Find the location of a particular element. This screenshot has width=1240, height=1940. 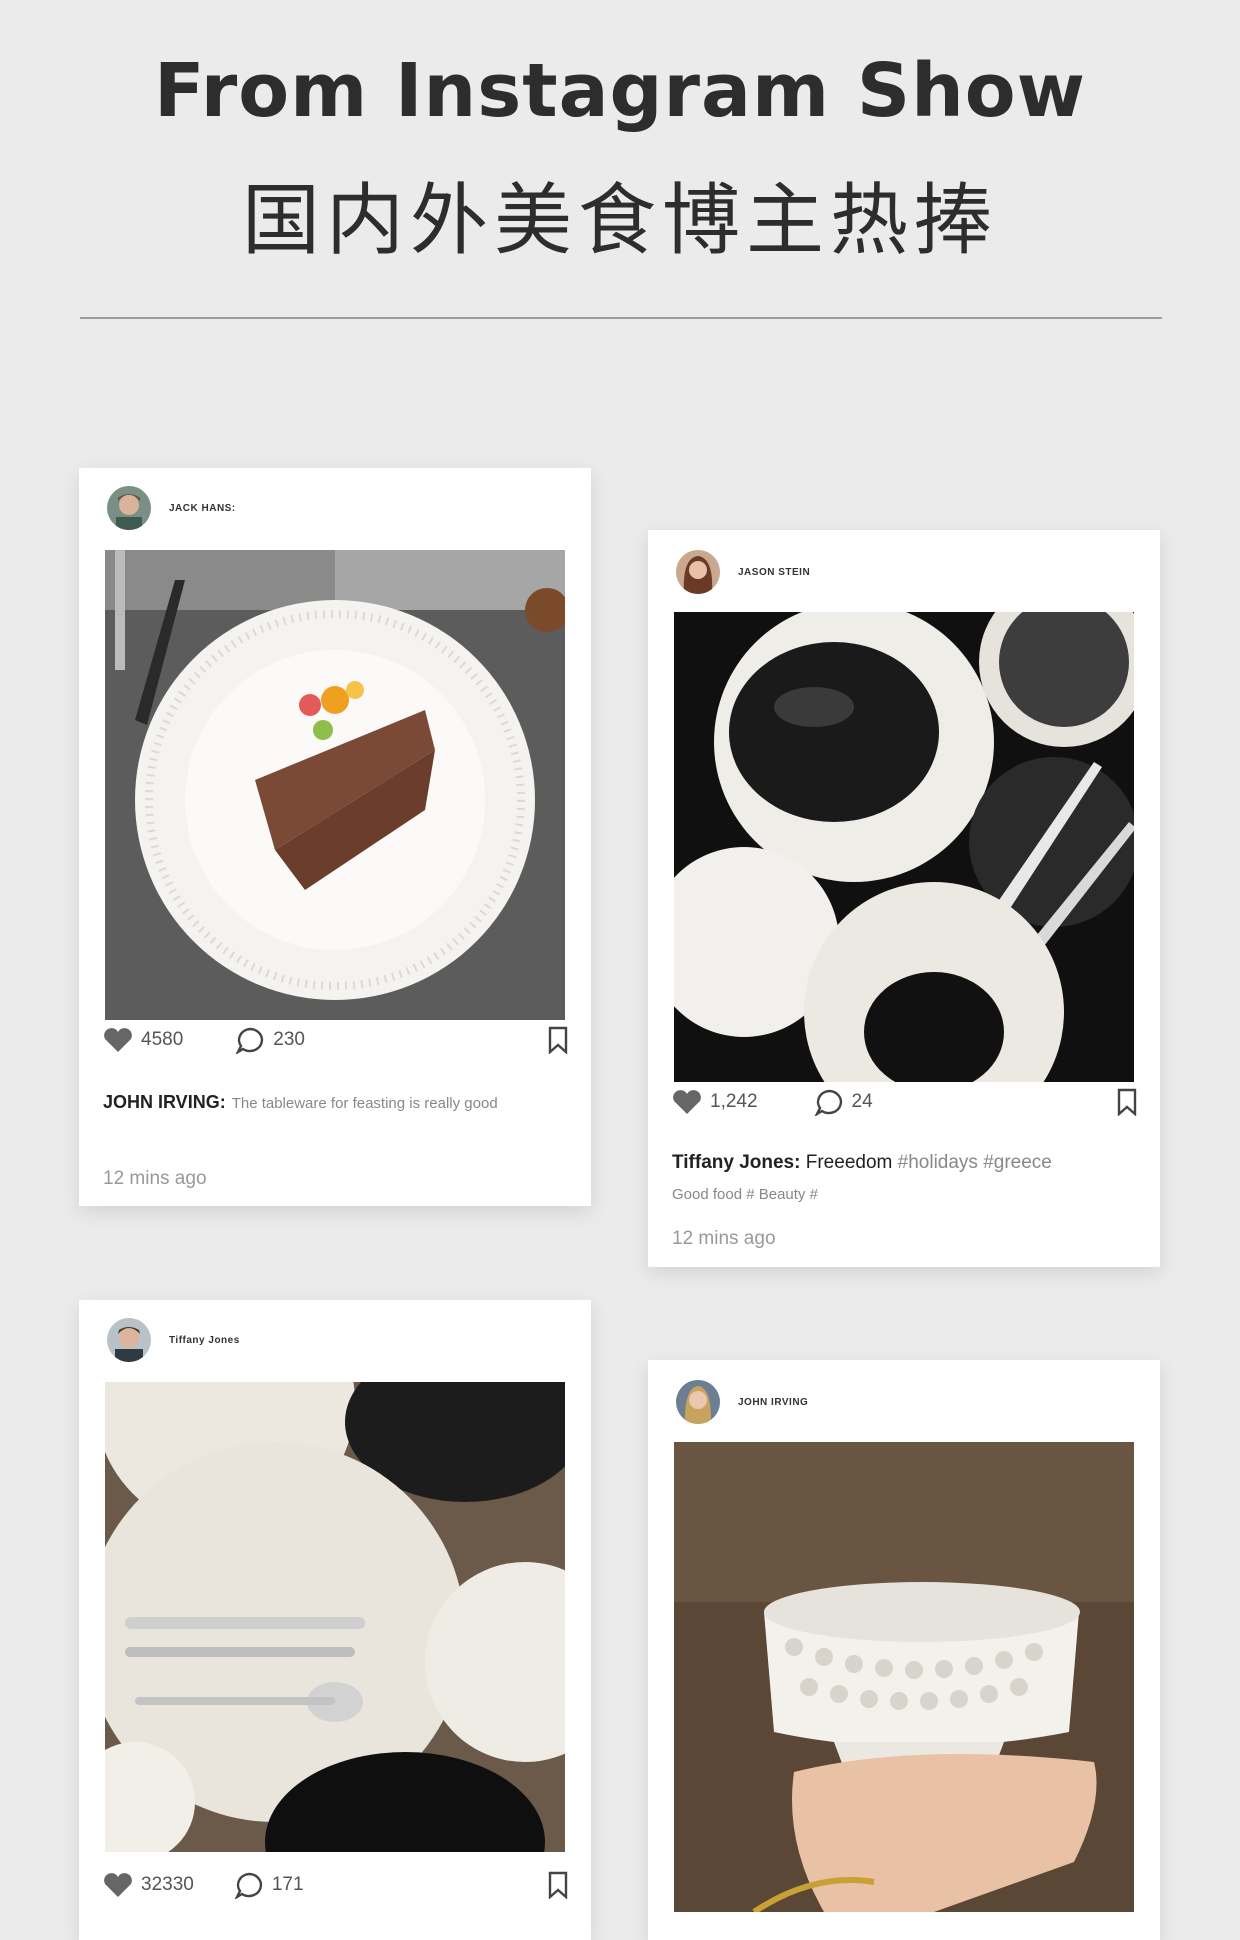

post-actions: 4580 230 is located at coordinates (336, 1040).